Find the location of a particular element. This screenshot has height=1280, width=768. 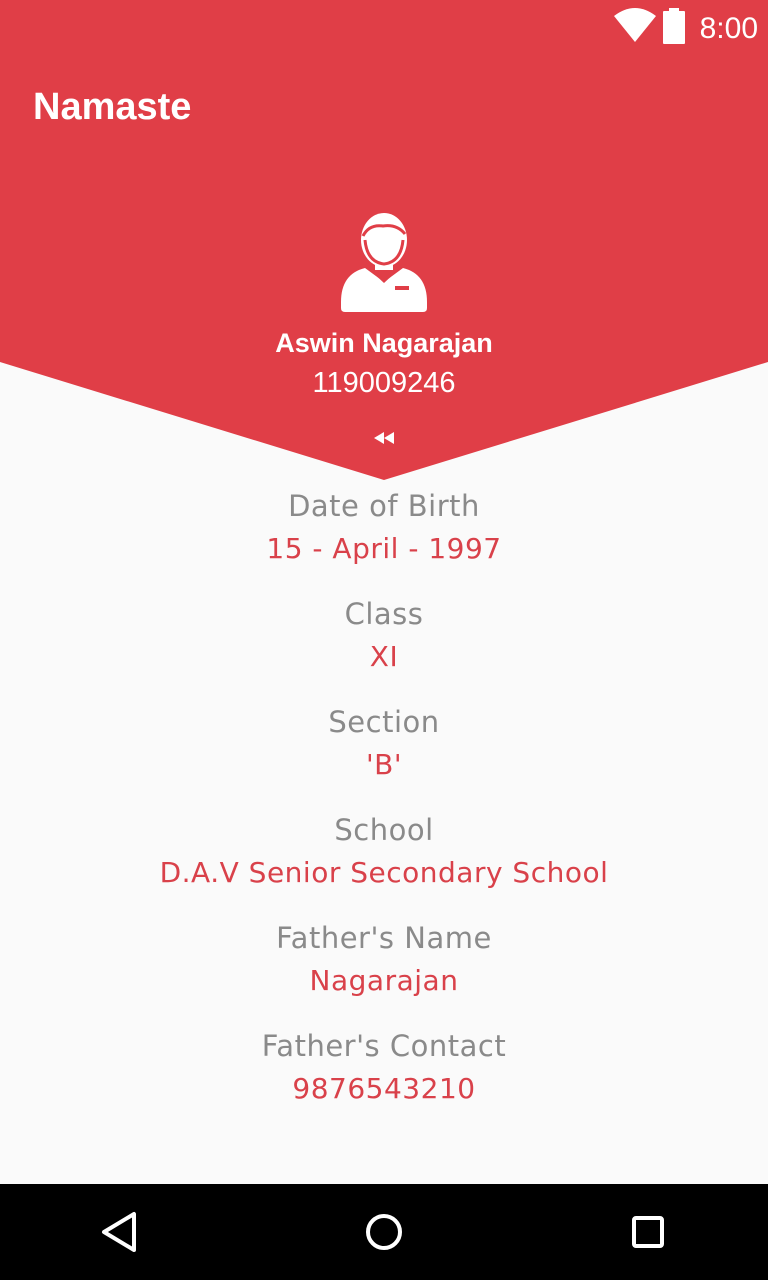

status-bar: 8:00 is located at coordinates (384, 30).